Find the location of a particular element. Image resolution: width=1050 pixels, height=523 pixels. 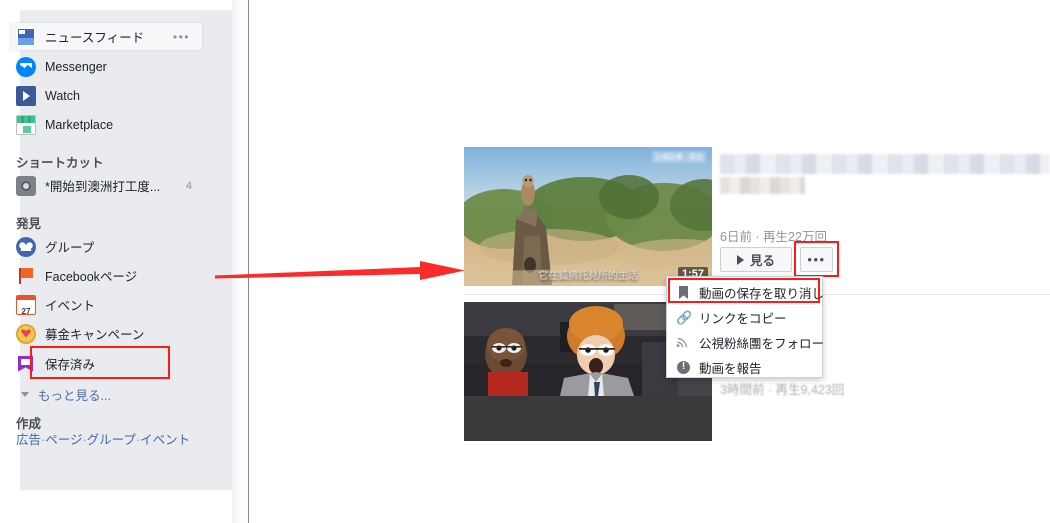

annotation-arrow is located at coordinates (340, 270).